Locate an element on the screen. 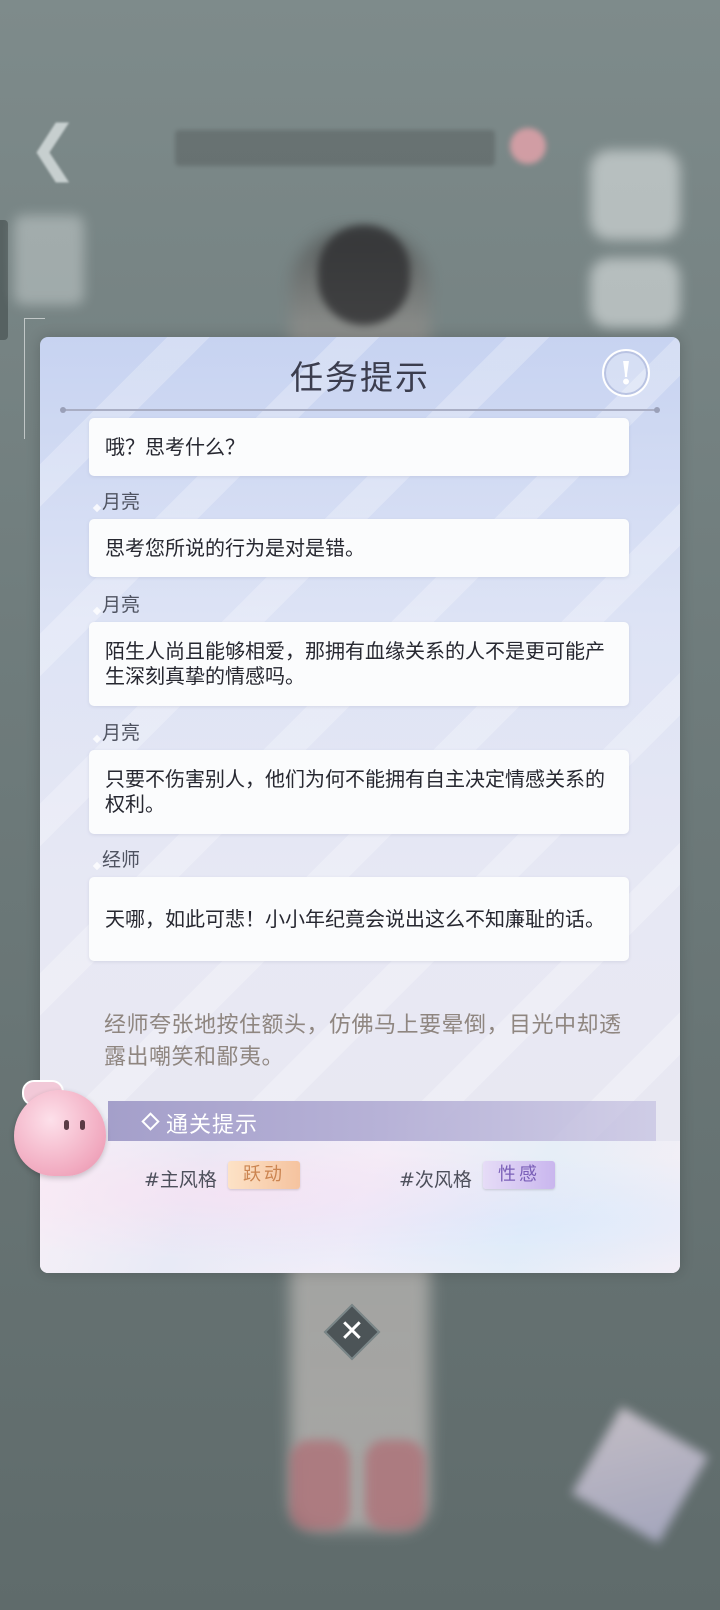 This screenshot has height=1610, width=720. hint-header: 通关提示 is located at coordinates (382, 1121).